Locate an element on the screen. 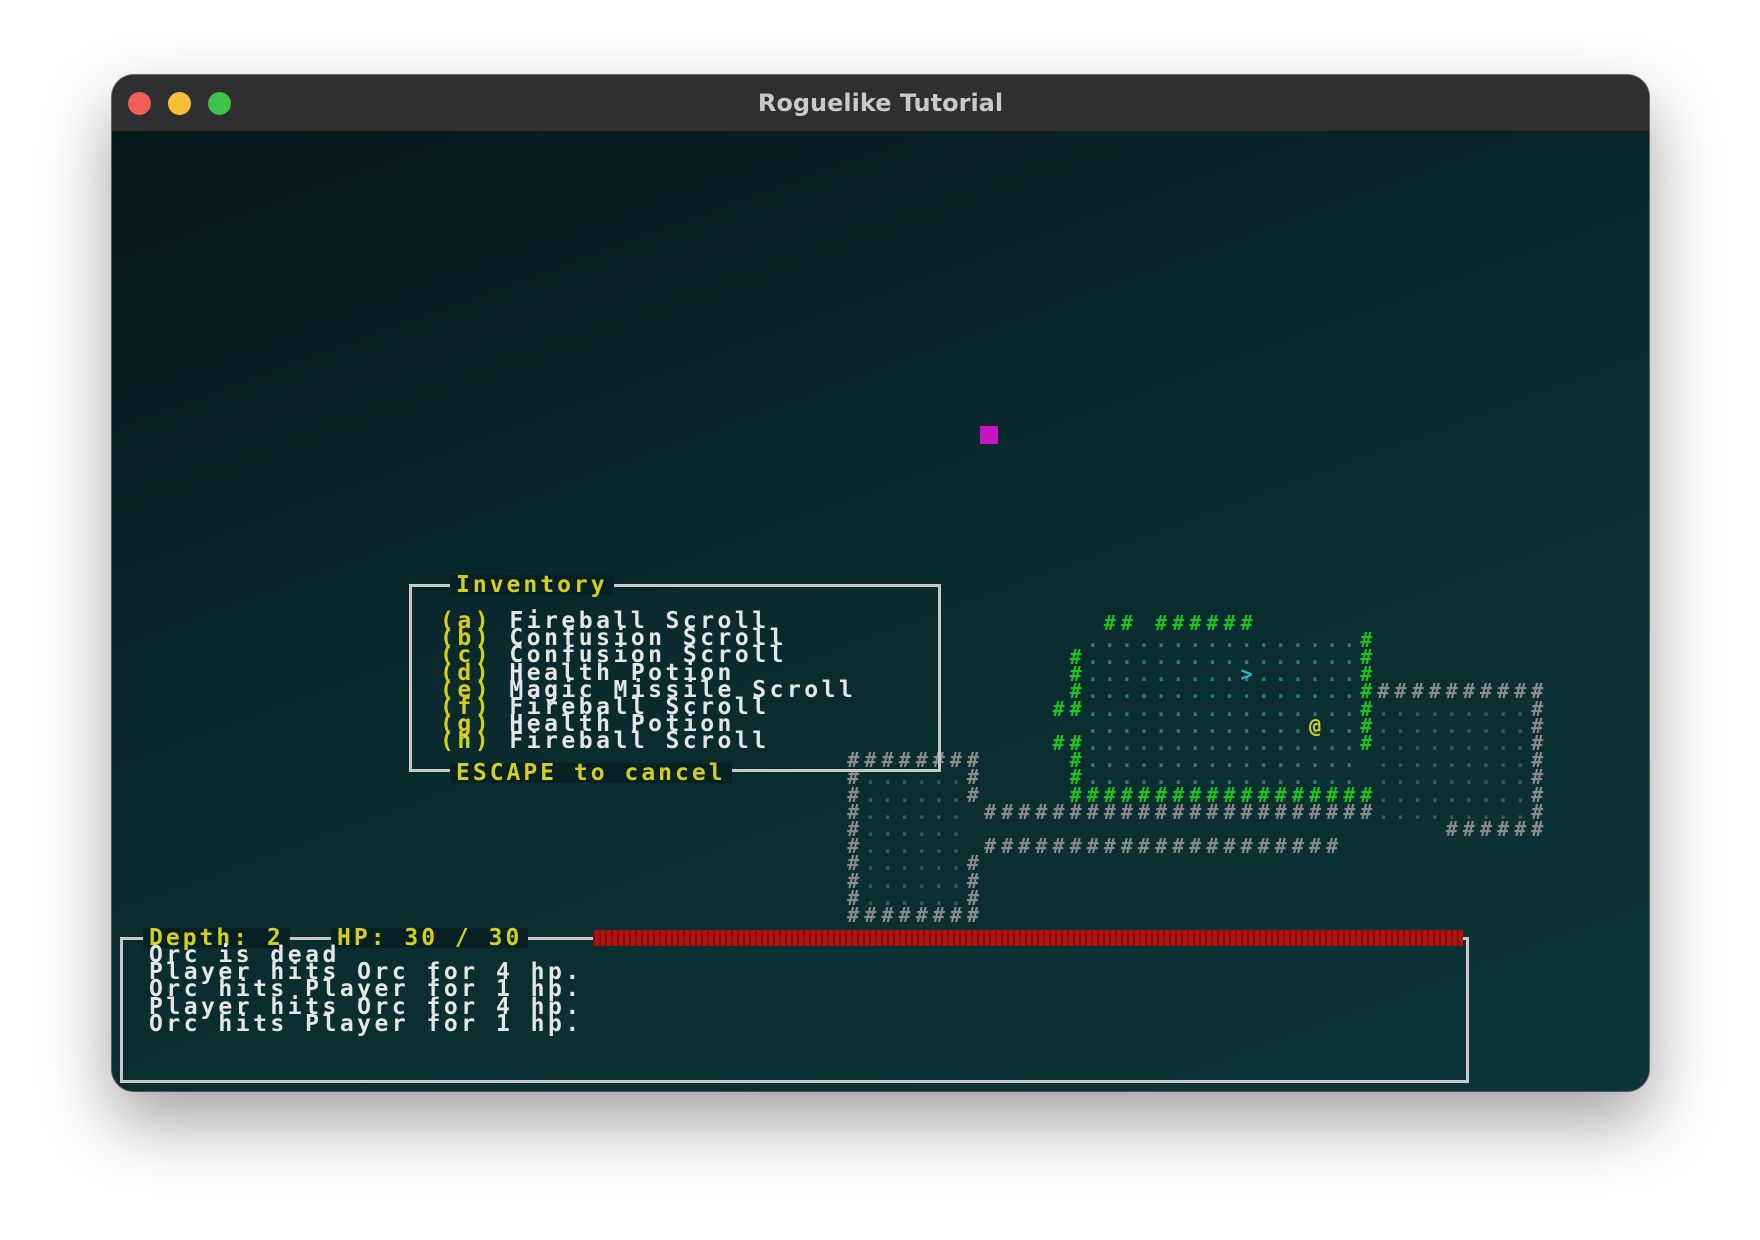  inventory-item-key: (h) is located at coordinates (466, 741).